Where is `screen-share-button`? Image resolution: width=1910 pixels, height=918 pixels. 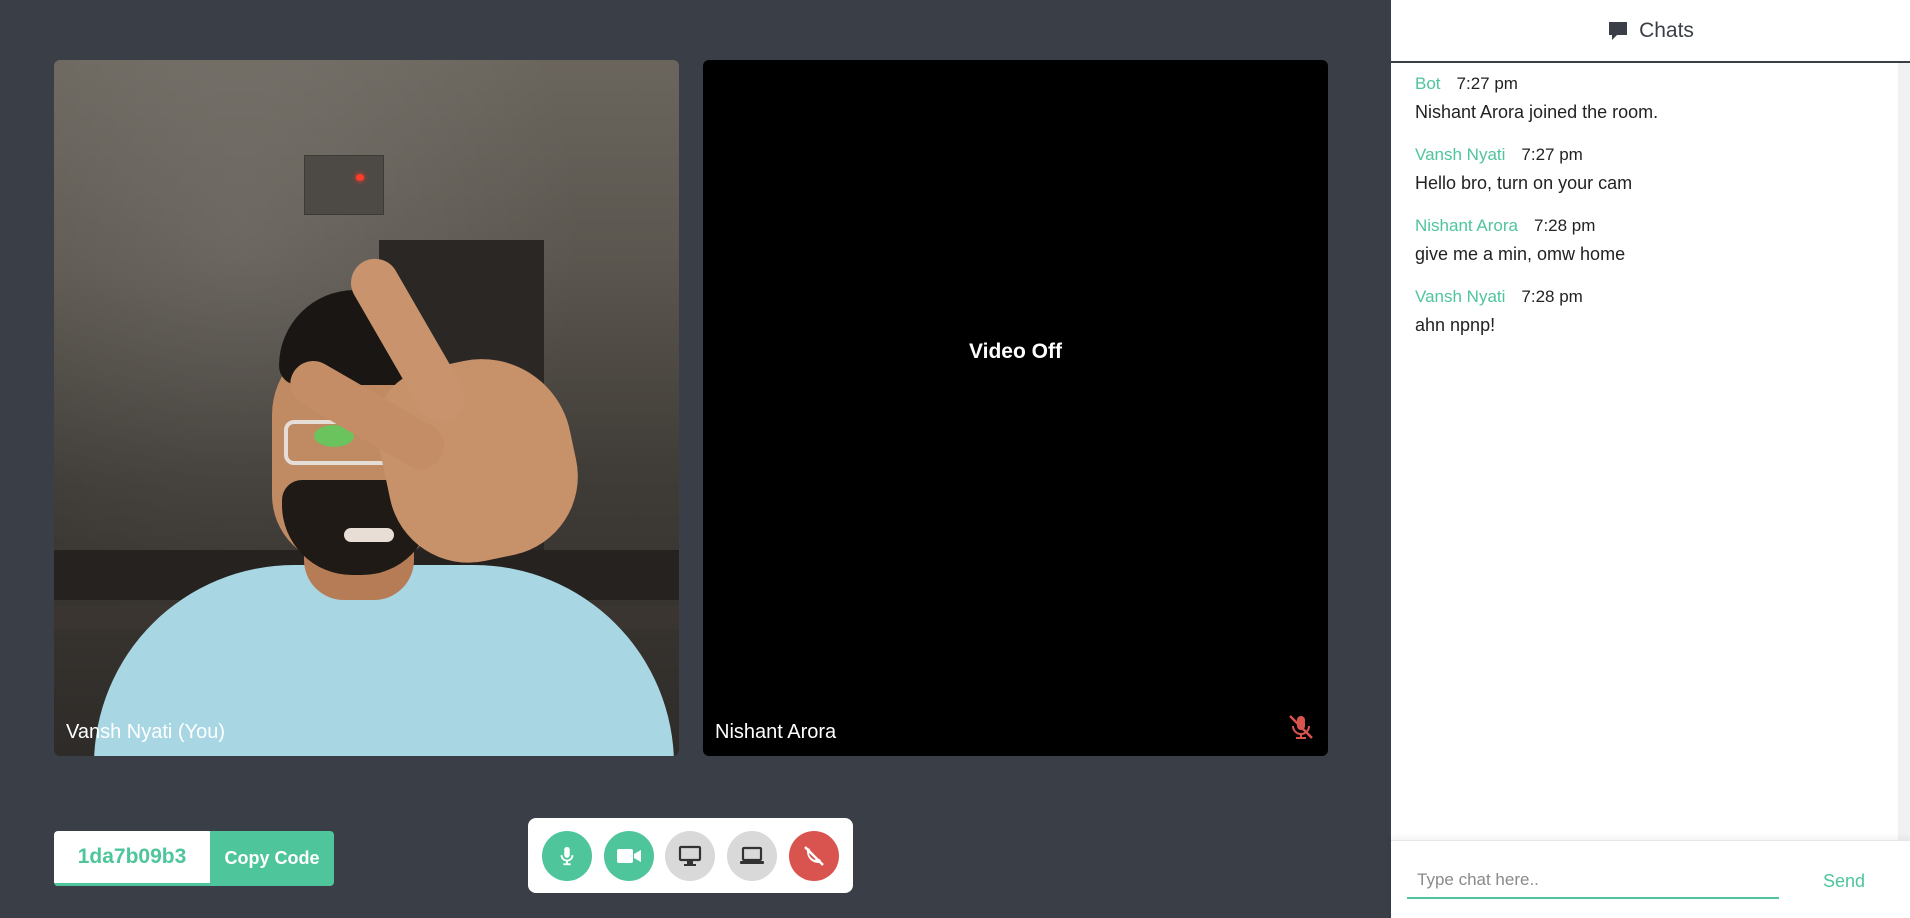 screen-share-button is located at coordinates (690, 855).